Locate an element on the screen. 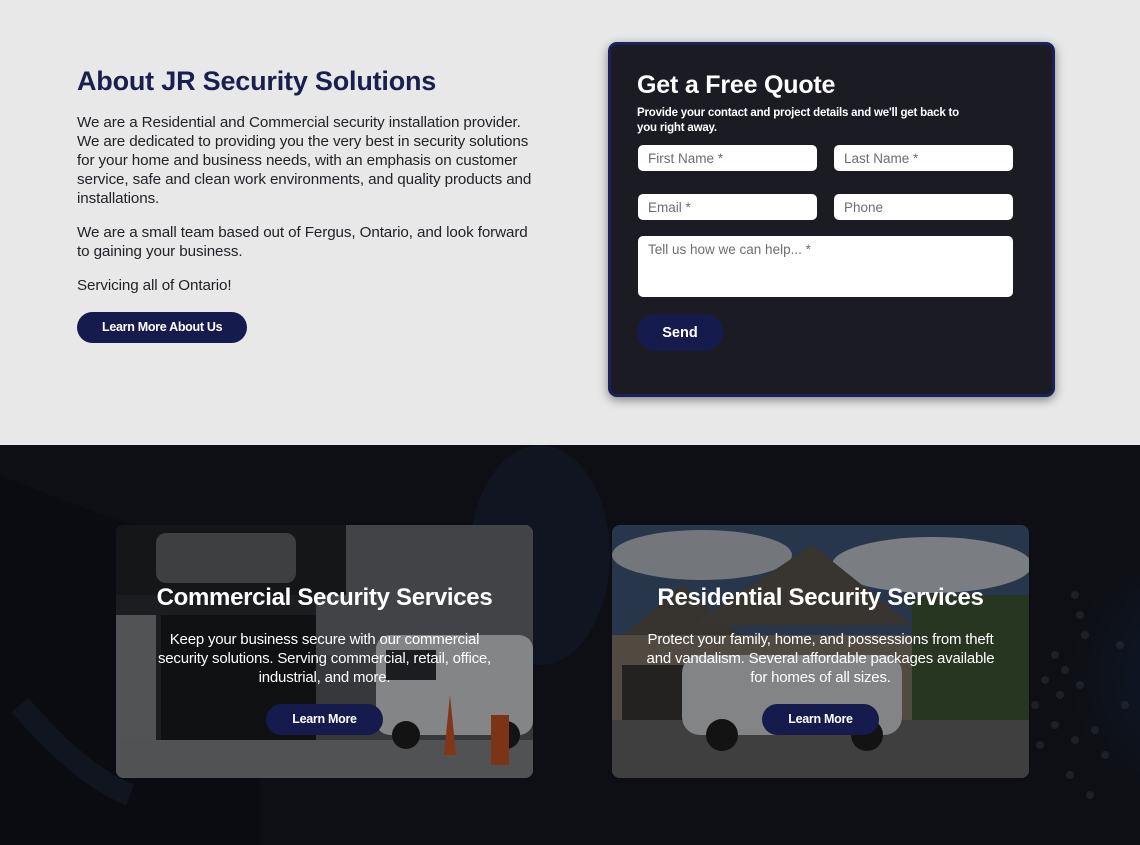 This screenshot has height=845, width=1140. learn-more-about-us-button: Learn More About Us is located at coordinates (162, 327).